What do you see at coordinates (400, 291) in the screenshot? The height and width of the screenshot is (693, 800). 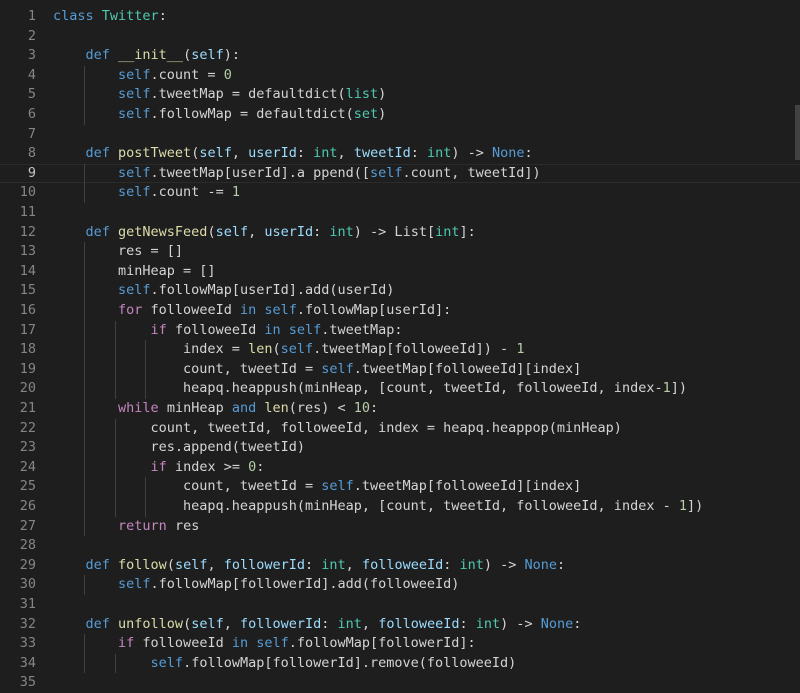 I see `code-line: 15 self.followMap[userId].add(userId)` at bounding box center [400, 291].